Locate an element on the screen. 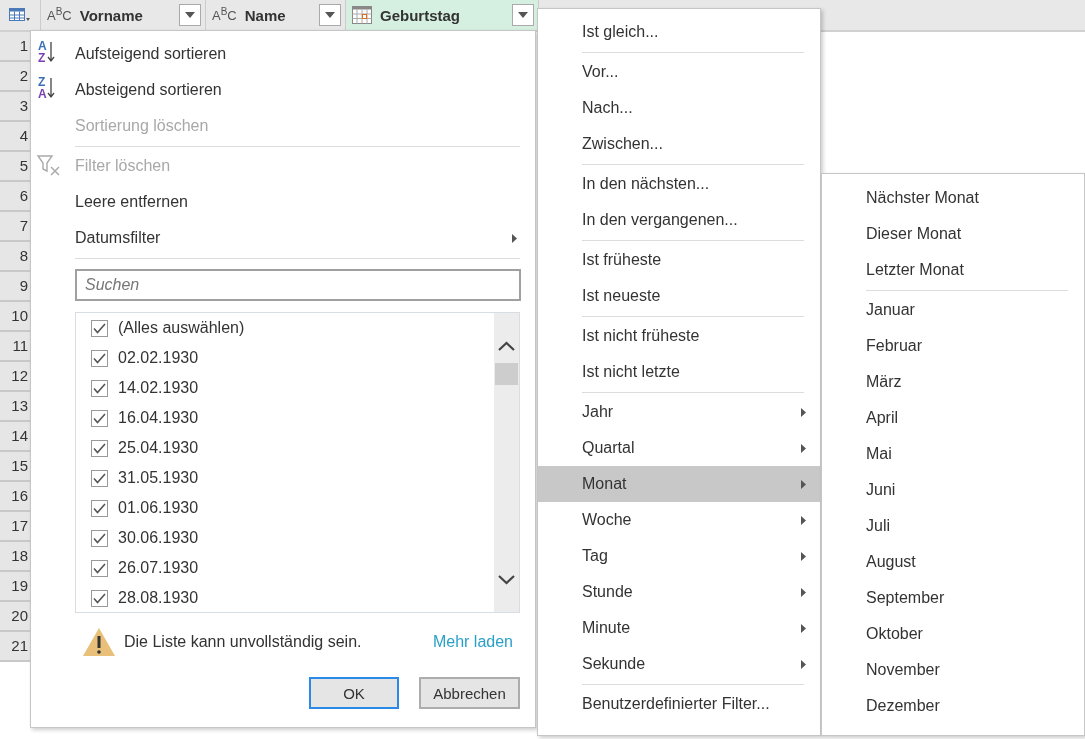 Image resolution: width=1085 pixels, height=739 pixels. menu-item: Stunde is located at coordinates (679, 592).